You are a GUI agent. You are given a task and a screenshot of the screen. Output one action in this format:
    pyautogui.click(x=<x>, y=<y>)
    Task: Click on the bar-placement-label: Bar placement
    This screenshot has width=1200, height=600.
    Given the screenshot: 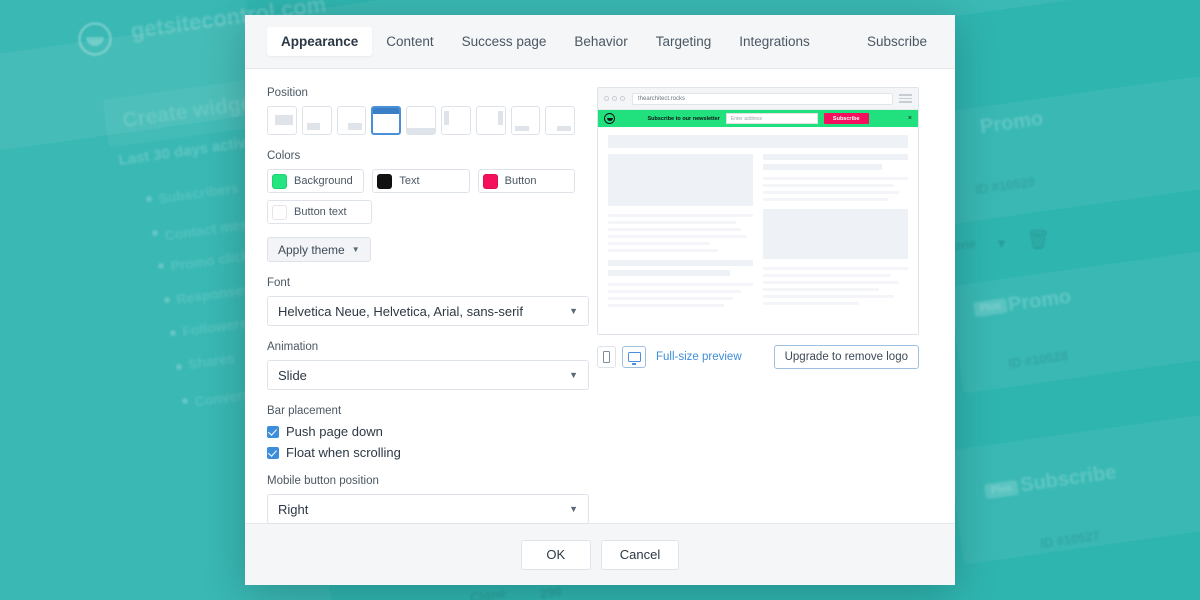 What is the action you would take?
    pyautogui.click(x=304, y=411)
    